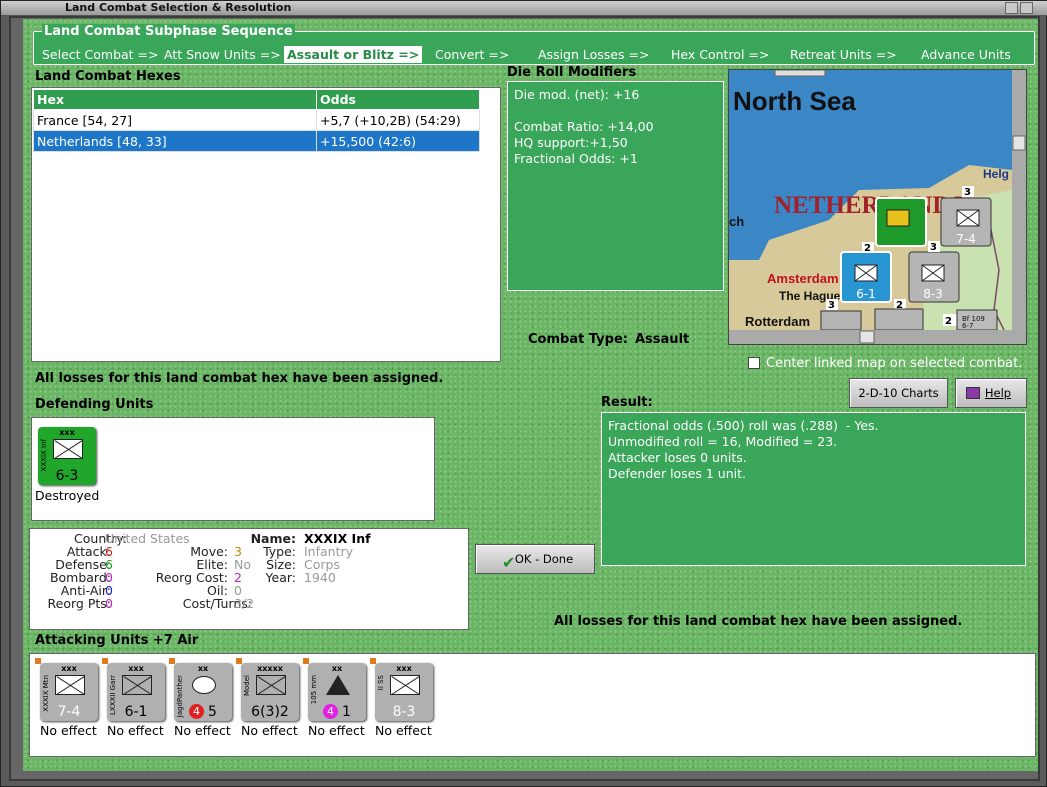  Describe the element at coordinates (967, 326) in the screenshot. I see `map-bf-value: 6-7` at that location.